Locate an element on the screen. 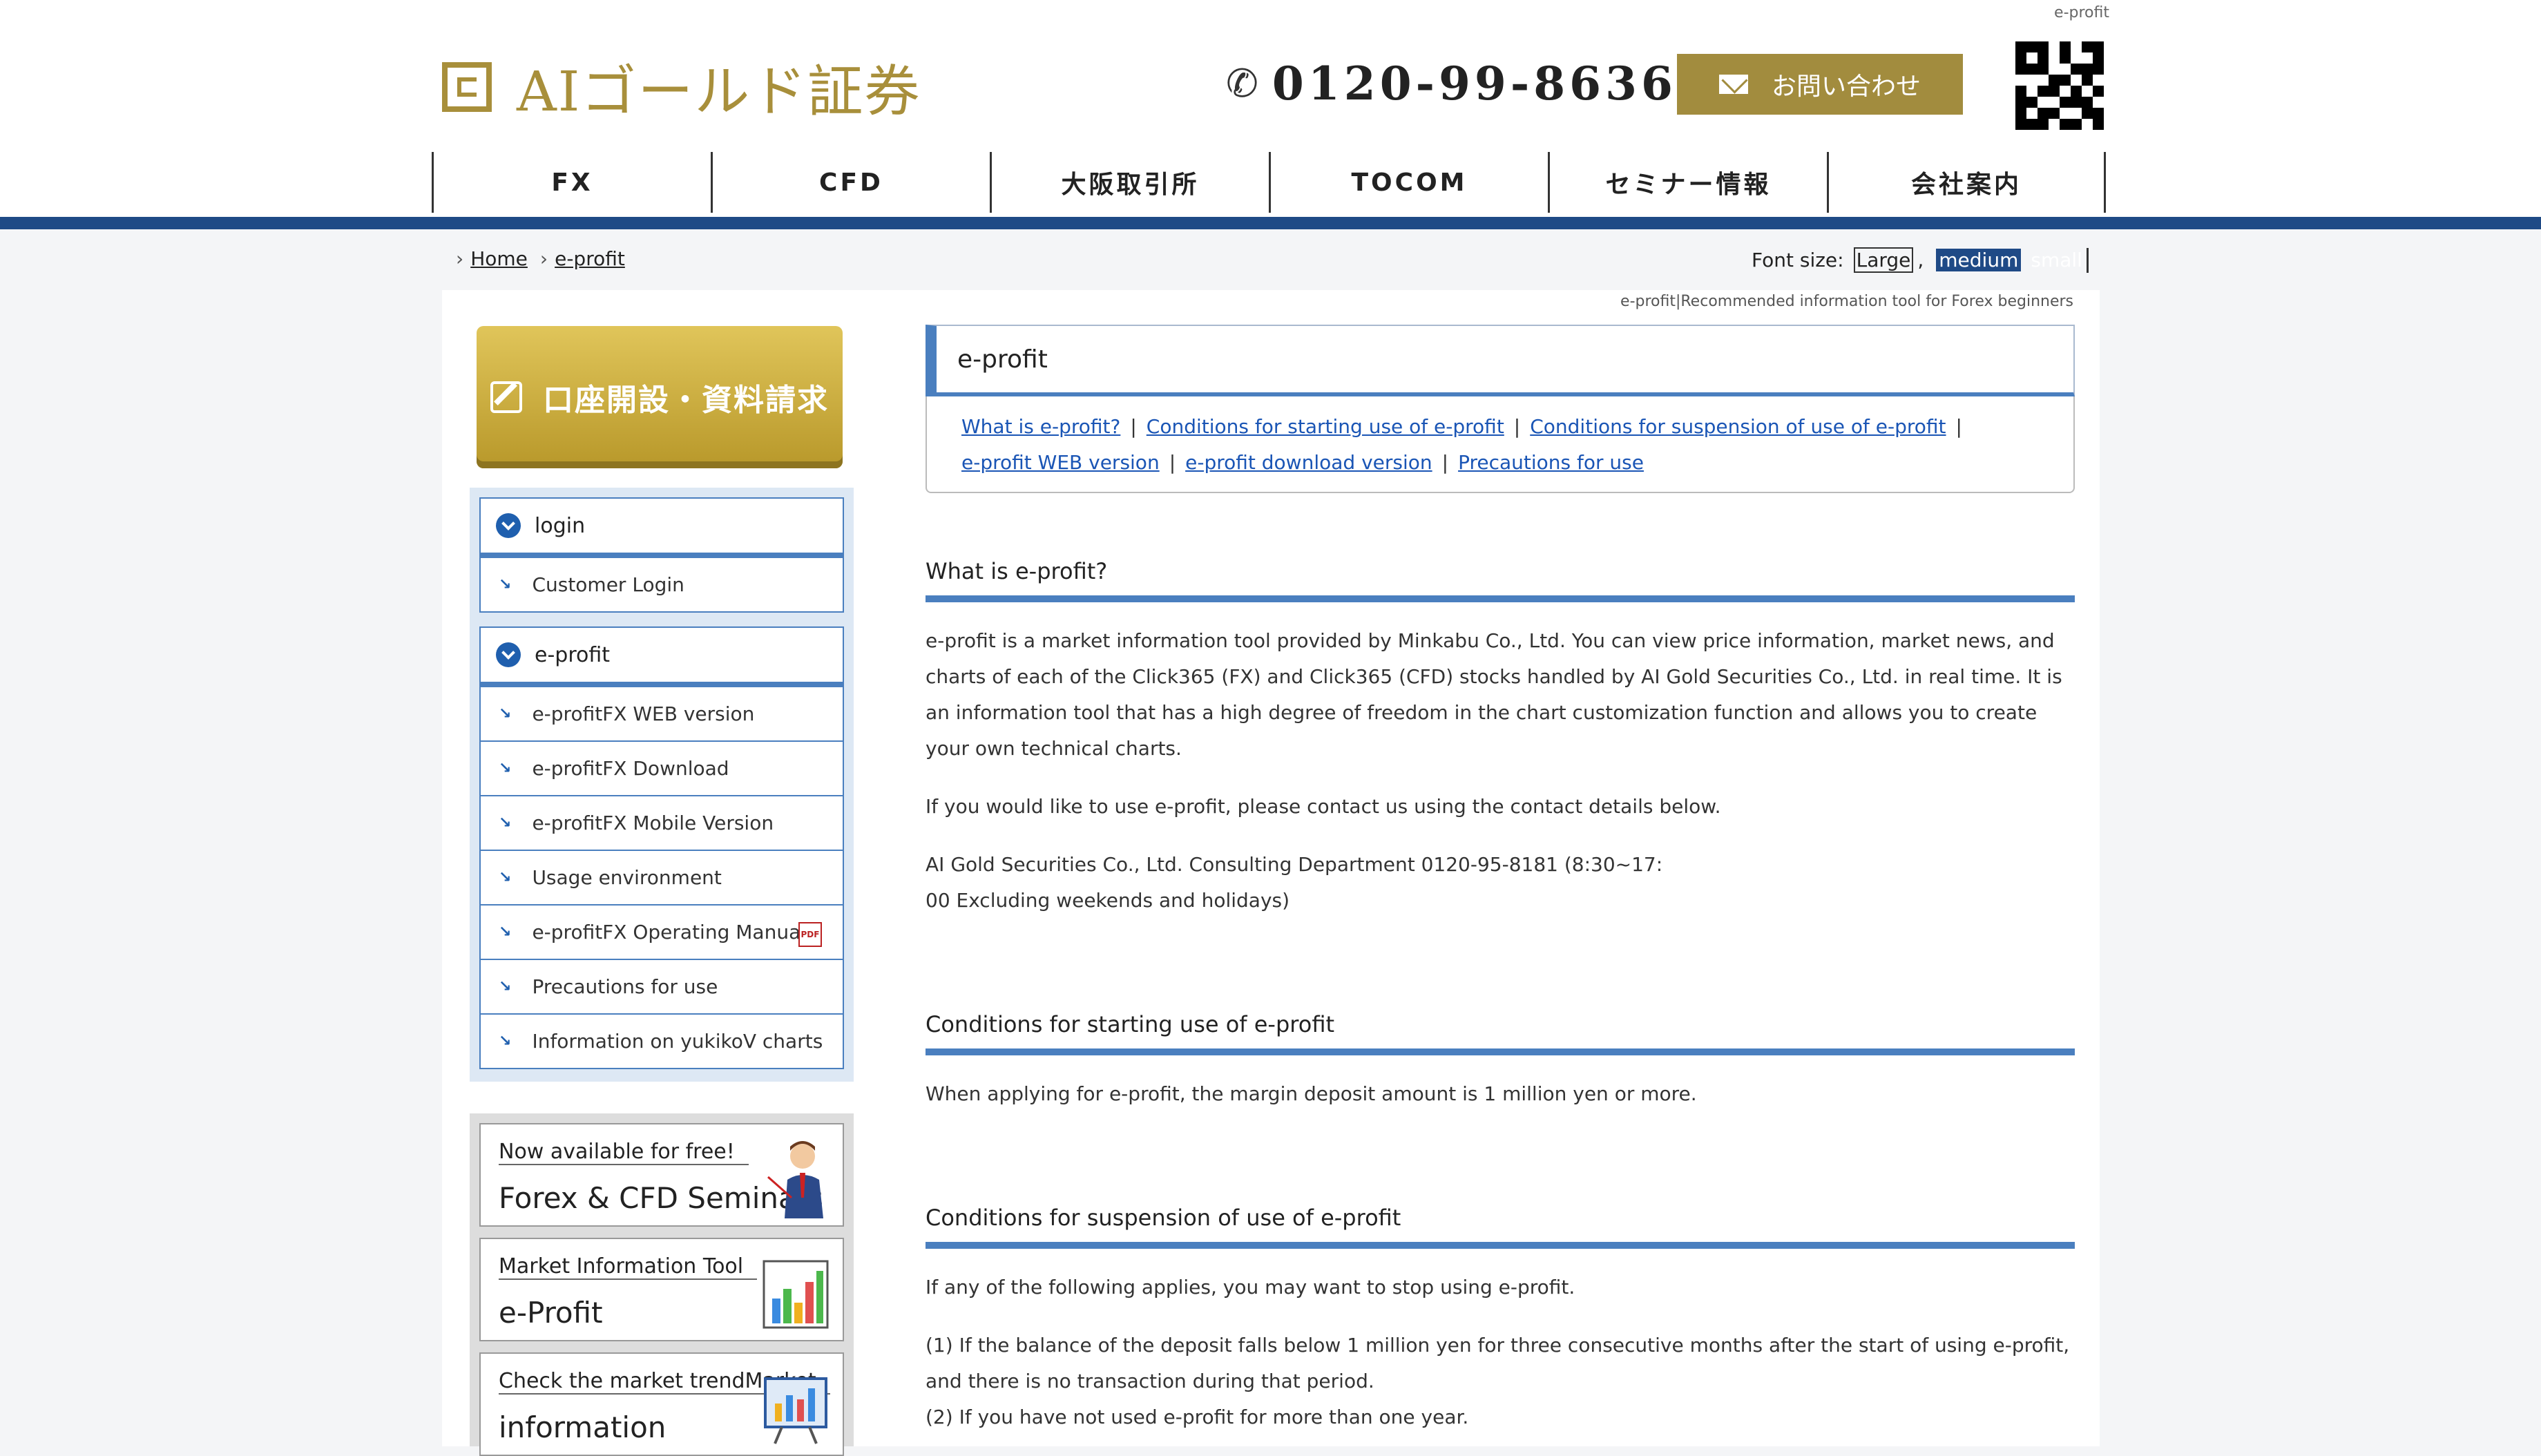  logo-mark-icon is located at coordinates (467, 87).